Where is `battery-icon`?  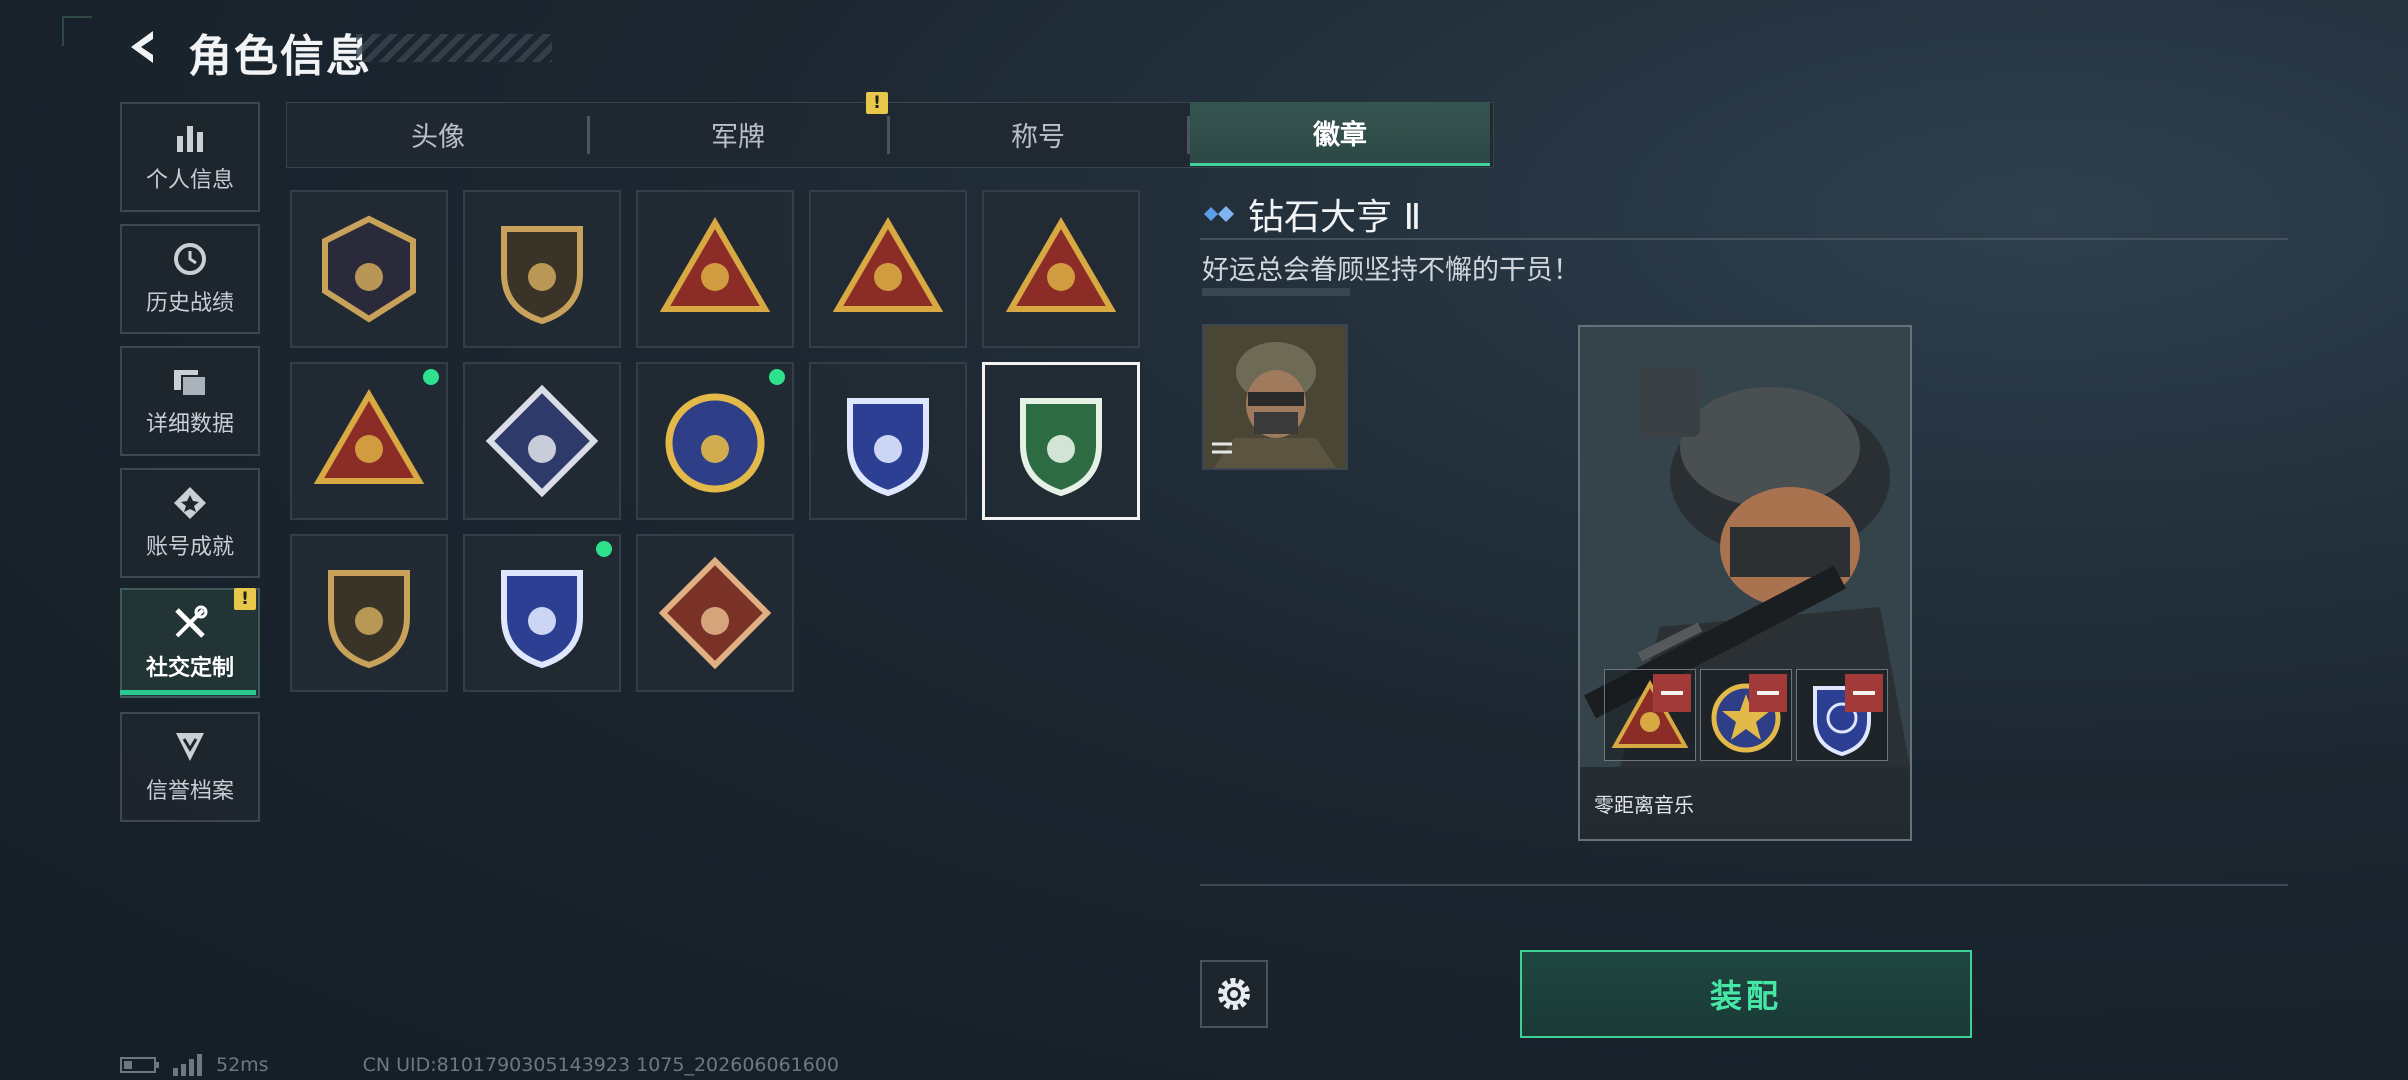 battery-icon is located at coordinates (139, 1065).